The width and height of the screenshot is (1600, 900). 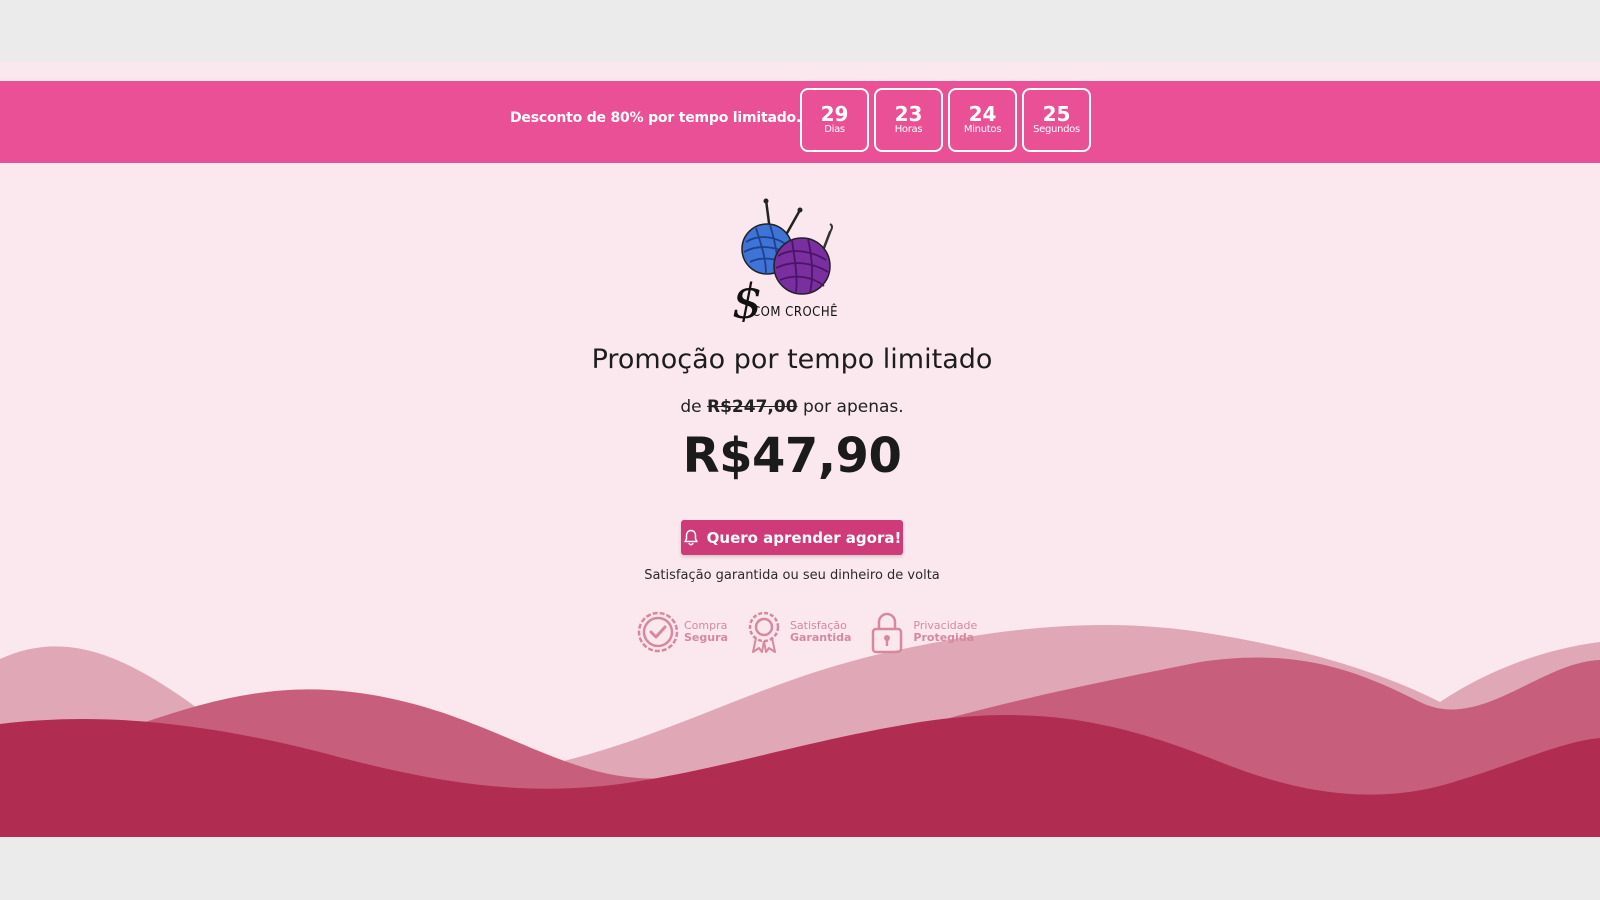 I want to click on old-price: R$247,00, so click(x=752, y=407).